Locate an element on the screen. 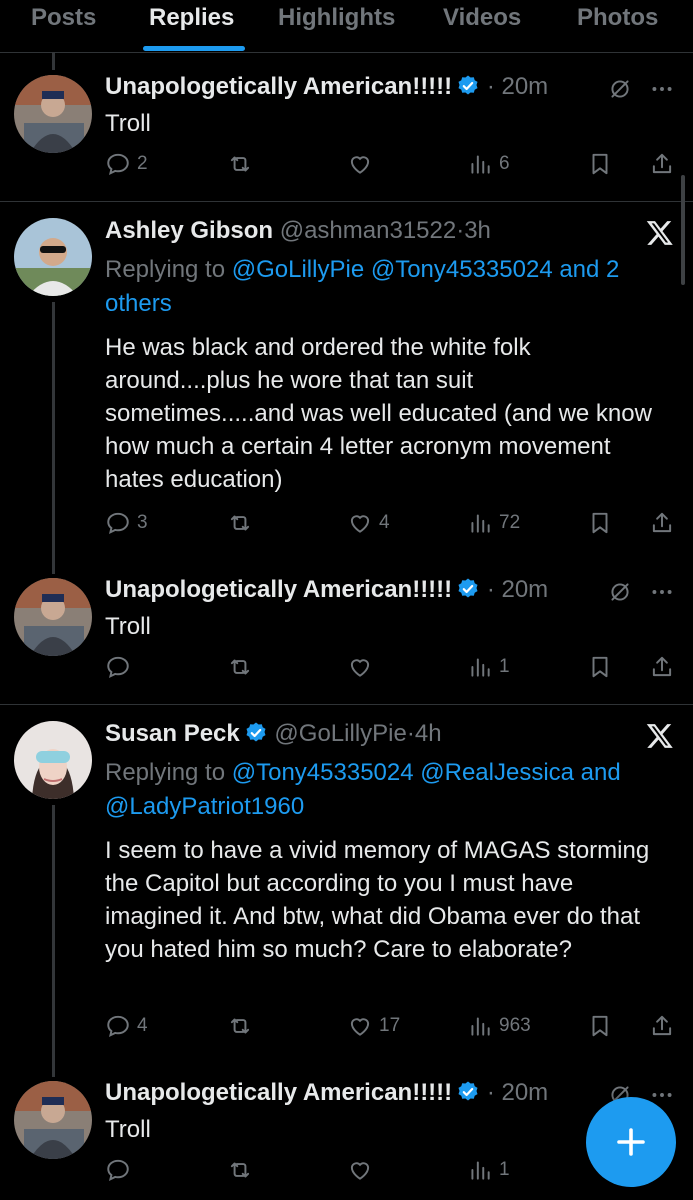 The height and width of the screenshot is (1200, 693). tweet-actions: 3 4 72 is located at coordinates (346, 523).